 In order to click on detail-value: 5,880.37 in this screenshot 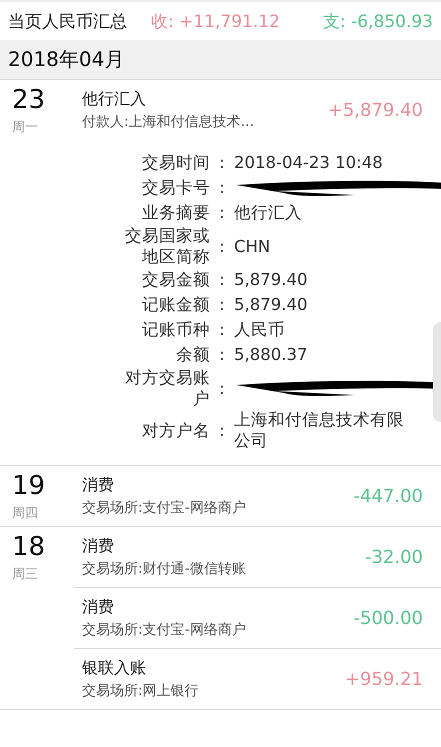, I will do `click(271, 354)`.